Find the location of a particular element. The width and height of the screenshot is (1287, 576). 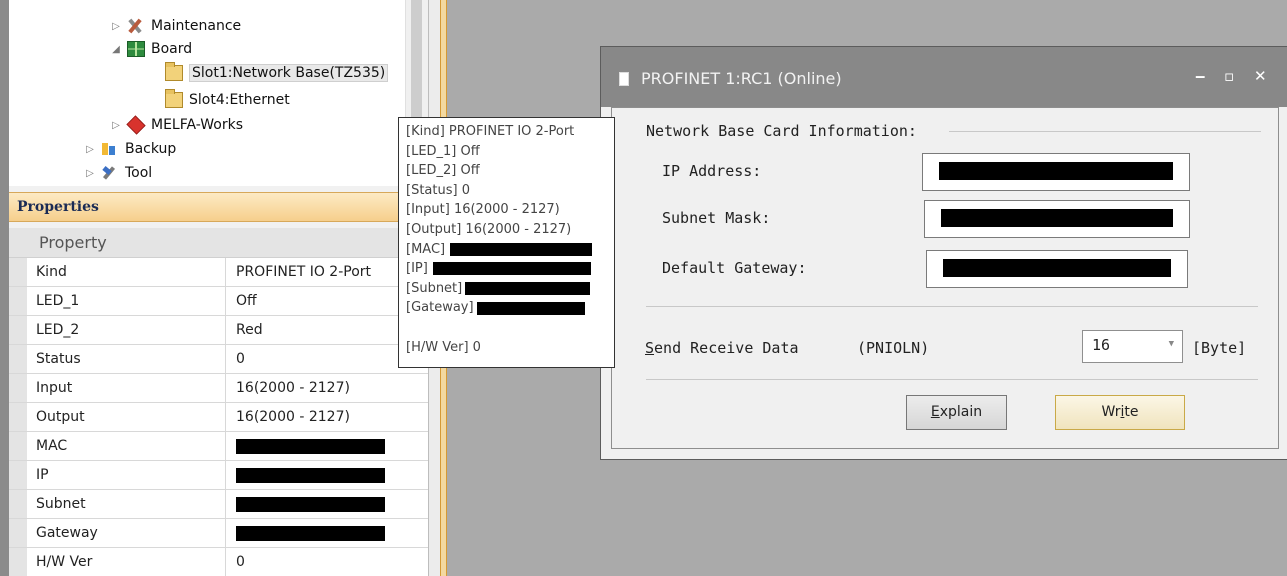

property-row-output: Output 16(2000 - 2127) is located at coordinates (218, 417).